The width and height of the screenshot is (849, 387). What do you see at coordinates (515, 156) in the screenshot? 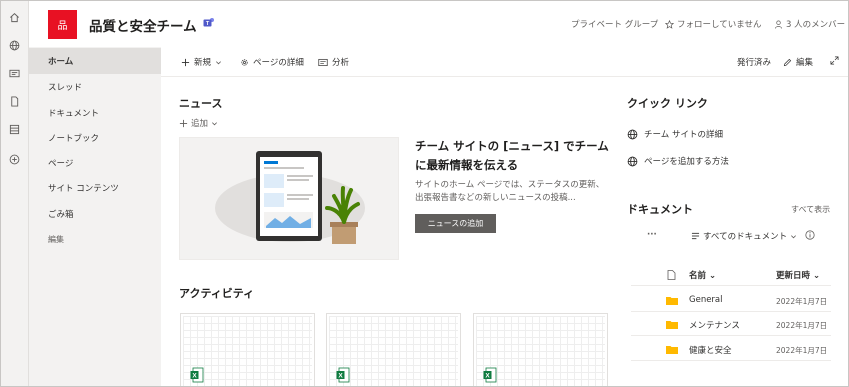
I see `news-title: チーム サイトの [ニュース] でチームに最新情報を伝える` at bounding box center [515, 156].